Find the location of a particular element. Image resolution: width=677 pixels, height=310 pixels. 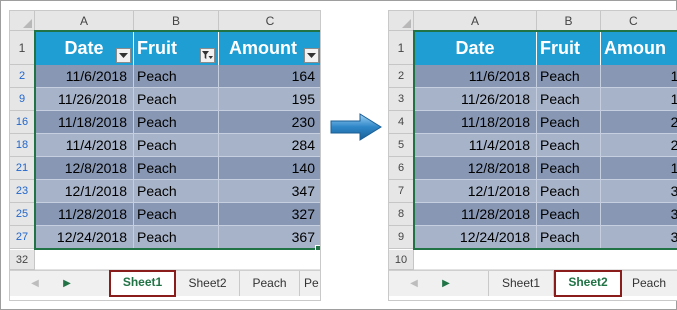

row-header: 8 is located at coordinates (401, 214).